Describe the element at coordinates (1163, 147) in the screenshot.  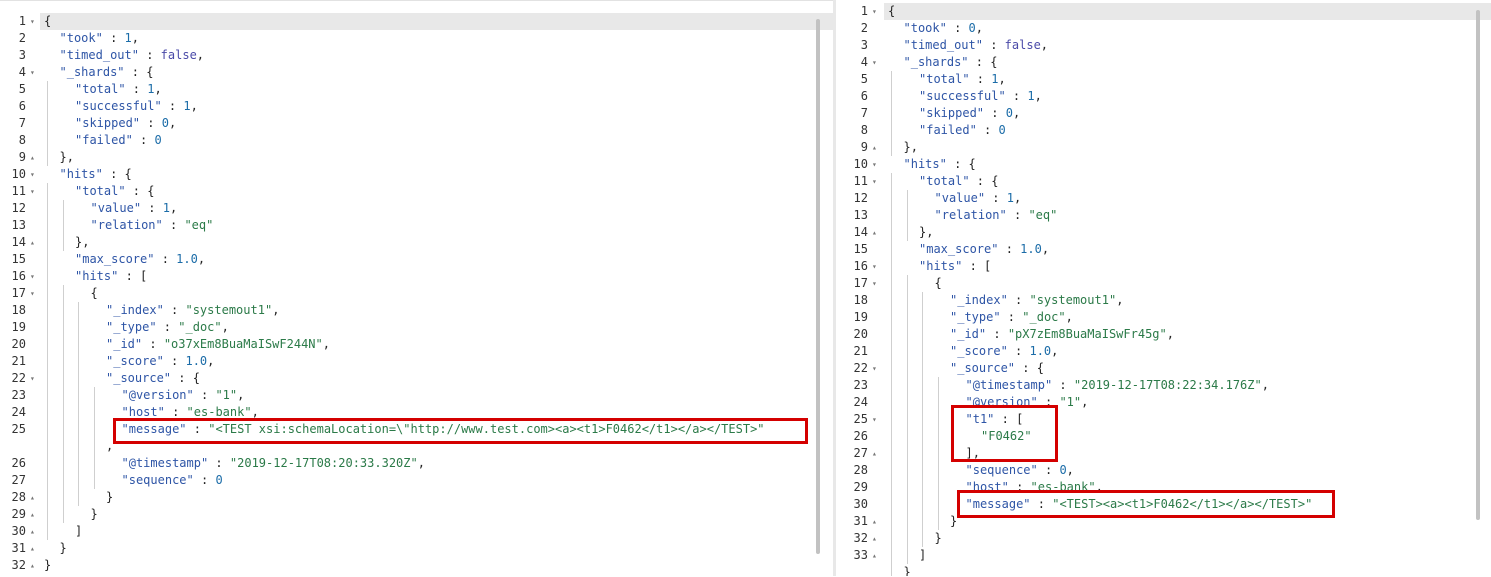
I see `right-code-line: 9 ▴},` at that location.